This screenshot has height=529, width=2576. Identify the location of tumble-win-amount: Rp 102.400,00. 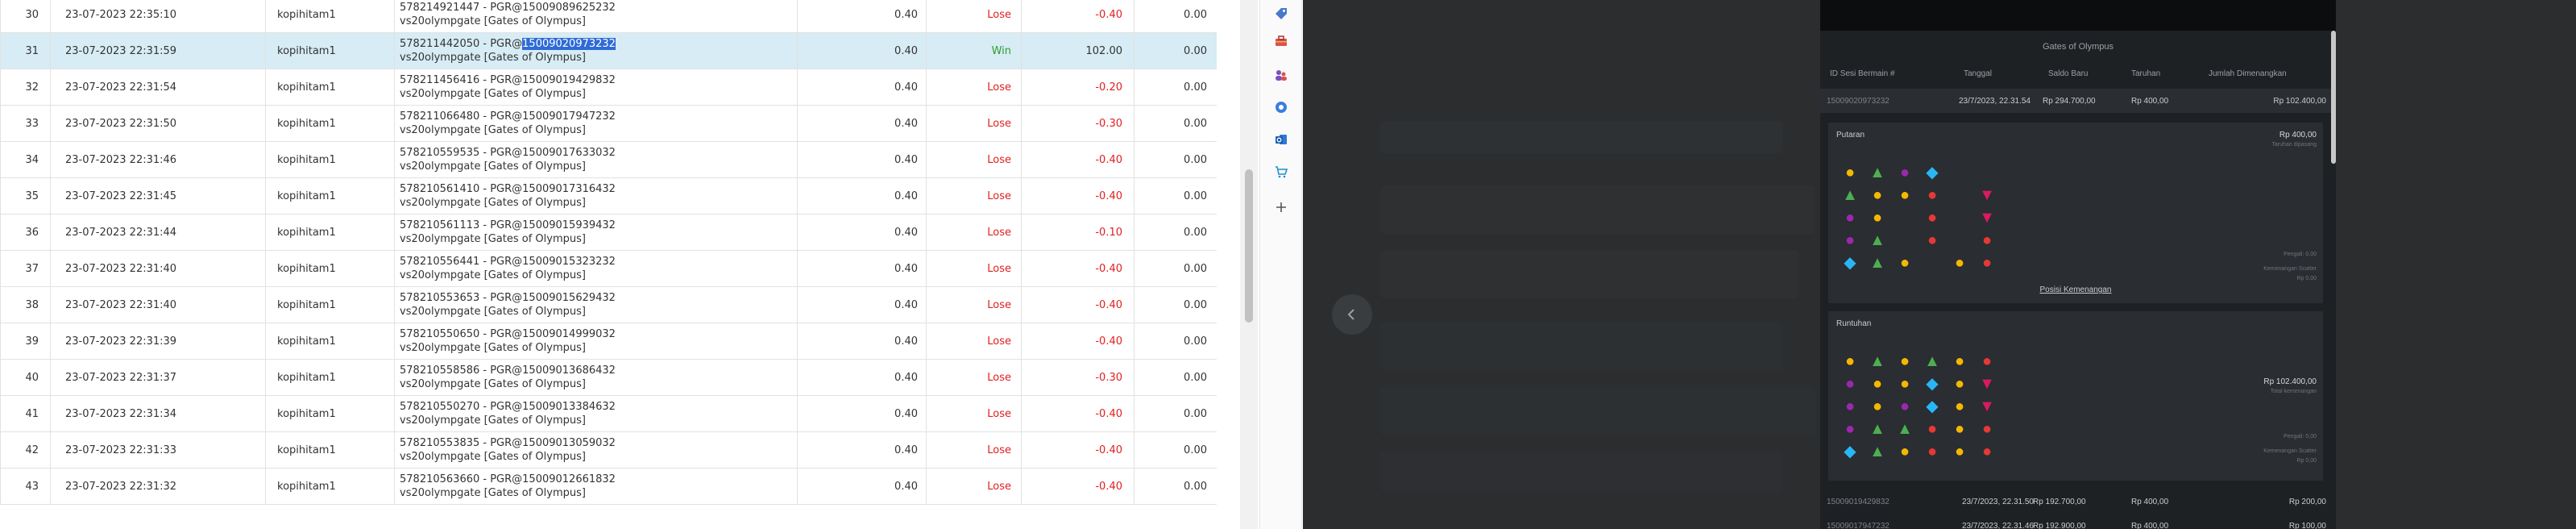
(2290, 381).